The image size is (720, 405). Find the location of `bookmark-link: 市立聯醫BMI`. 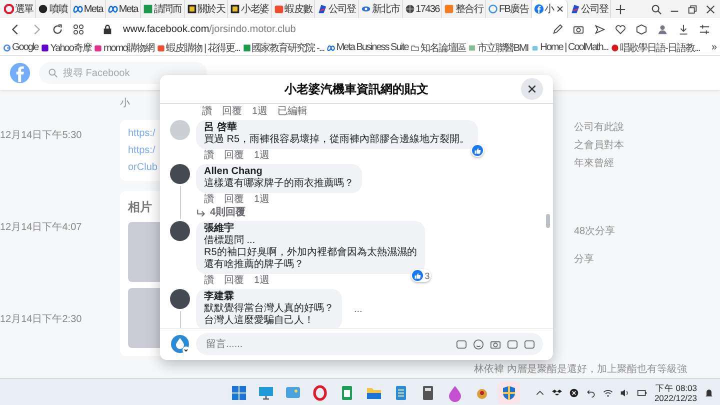

bookmark-link: 市立聯醫BMI is located at coordinates (498, 47).